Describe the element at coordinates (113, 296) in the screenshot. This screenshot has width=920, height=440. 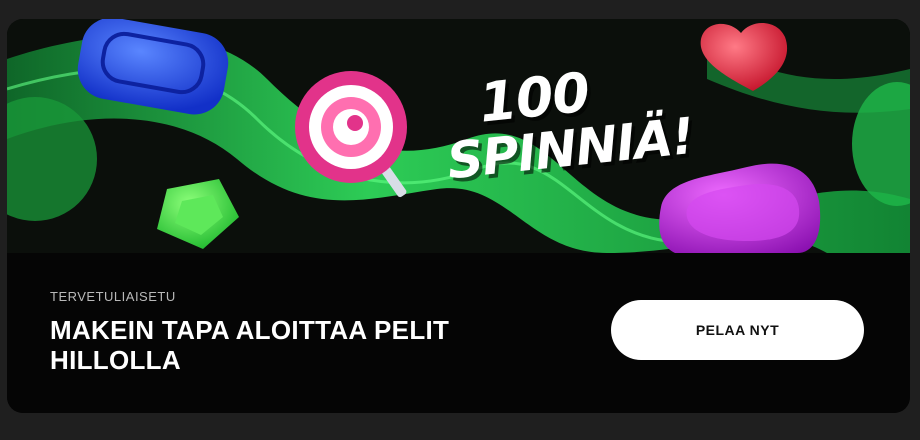
I see `offer-eyebrow: TERVETULIAISETU` at that location.